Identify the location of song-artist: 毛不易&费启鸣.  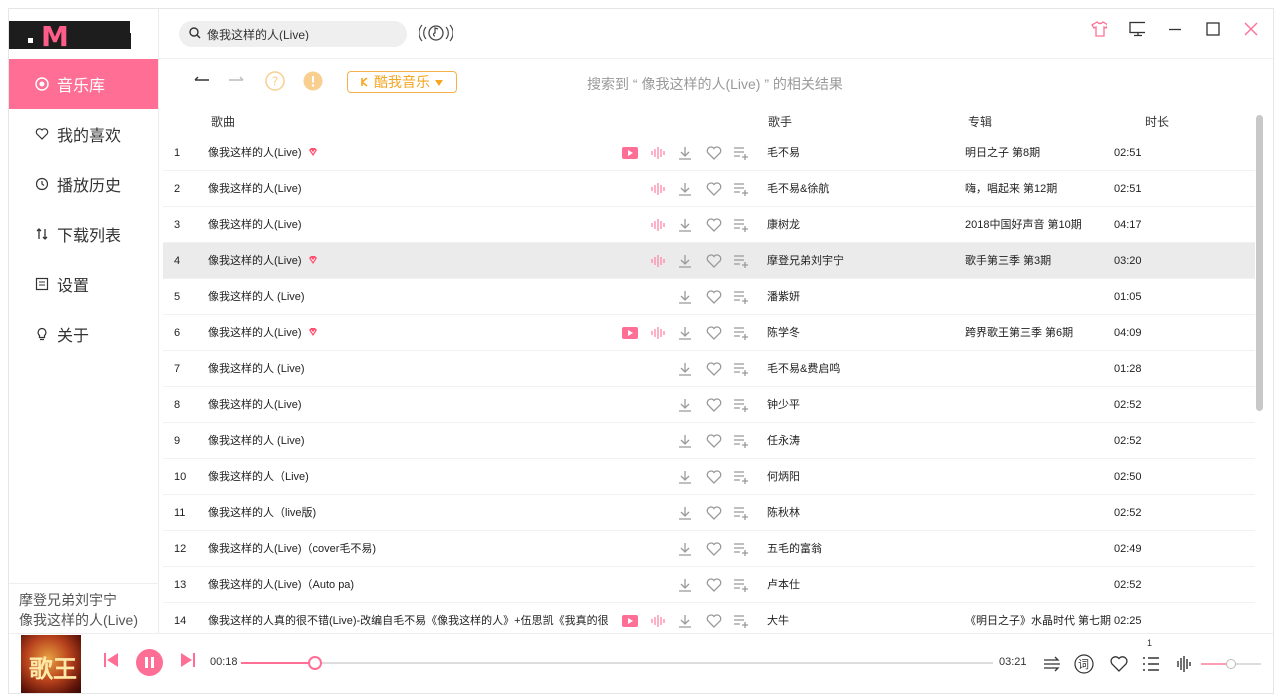
(857, 369).